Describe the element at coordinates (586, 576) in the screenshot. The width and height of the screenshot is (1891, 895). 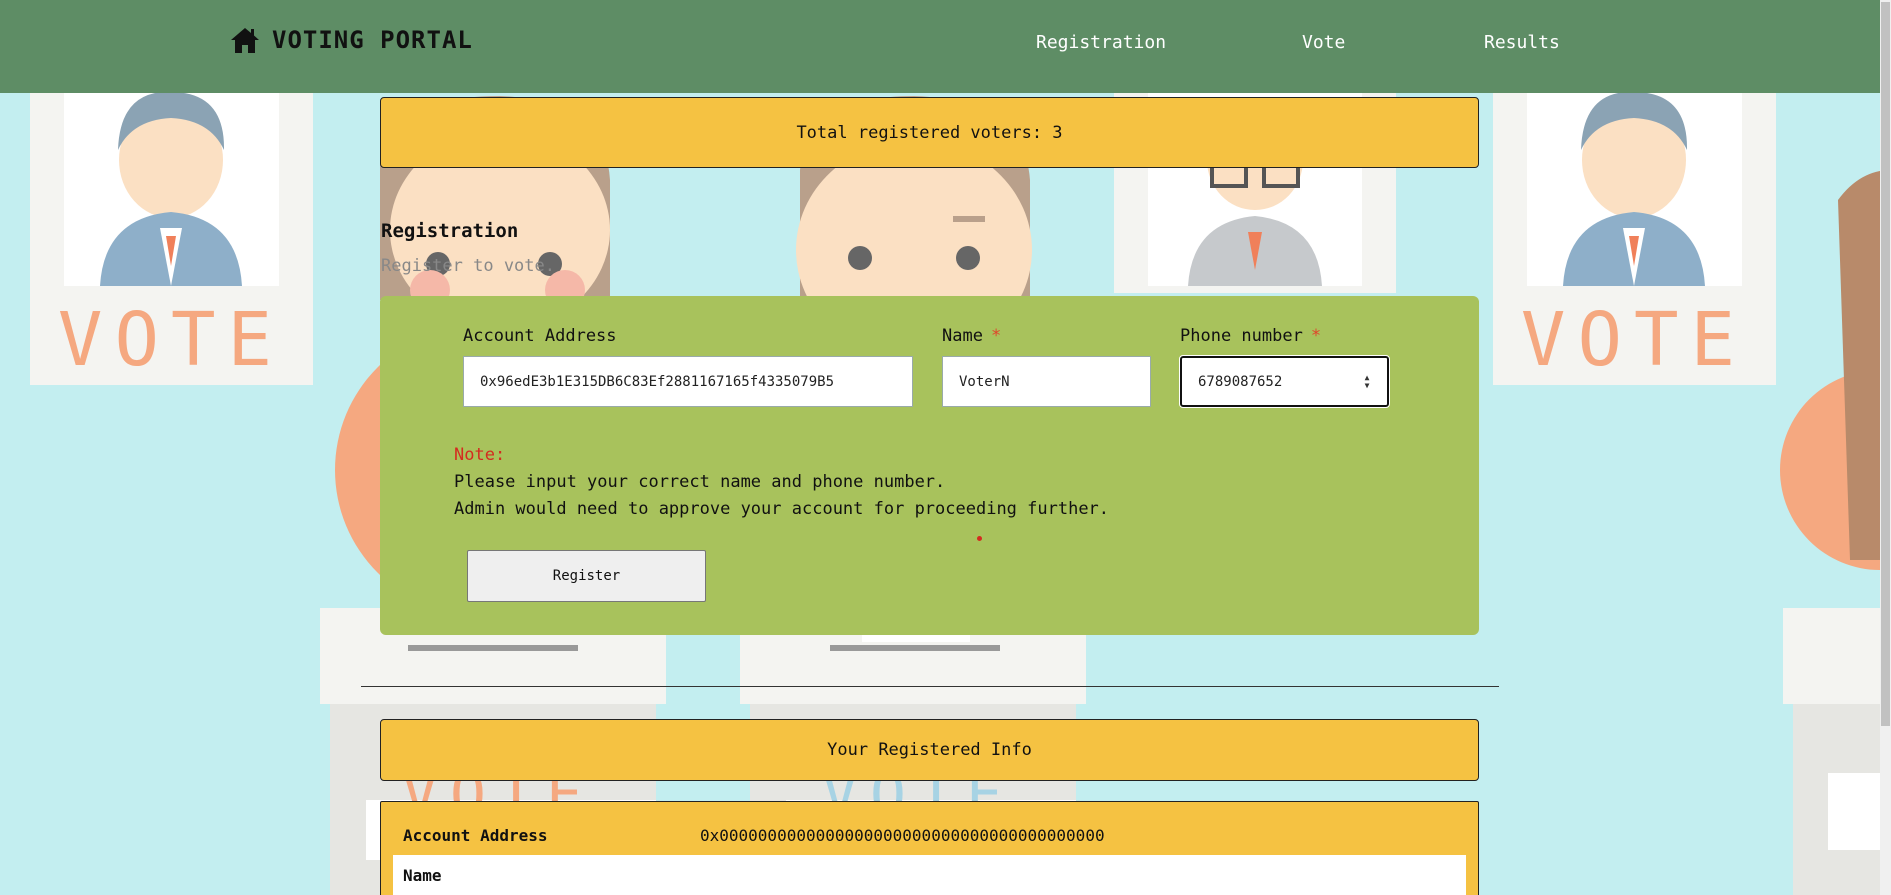
I see `register-button: Register` at that location.